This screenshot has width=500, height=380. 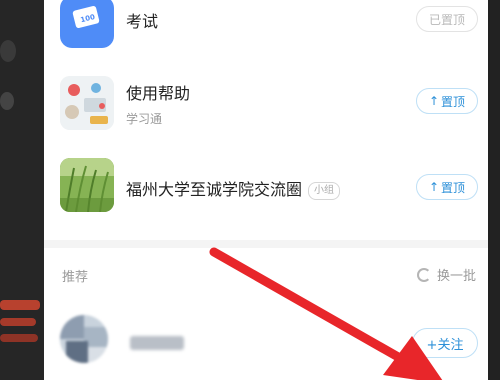 I want to click on group-tag: 小组, so click(x=324, y=191).